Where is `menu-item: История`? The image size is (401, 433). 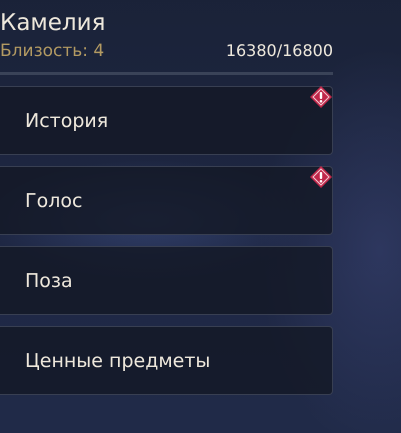 menu-item: История is located at coordinates (166, 120).